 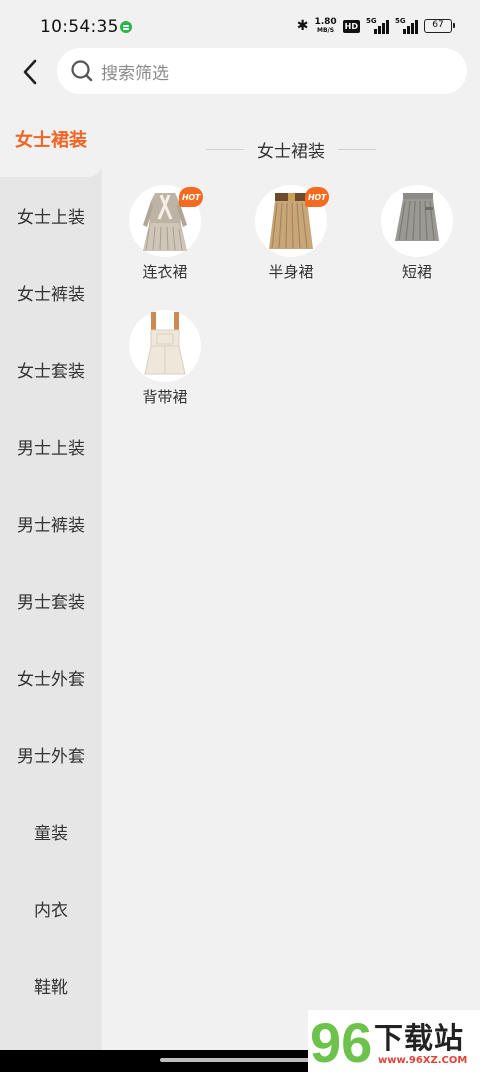 I want to click on section-title-text: 女士裙装, so click(x=291, y=151).